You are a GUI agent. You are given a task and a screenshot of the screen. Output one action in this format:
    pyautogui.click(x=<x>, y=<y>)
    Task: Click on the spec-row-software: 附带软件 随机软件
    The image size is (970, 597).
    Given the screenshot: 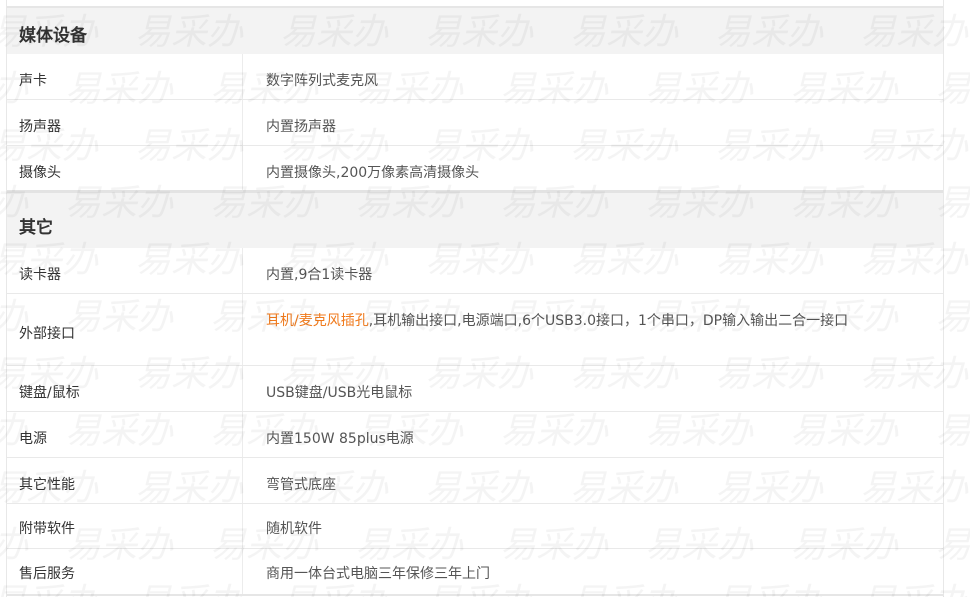 What is the action you would take?
    pyautogui.click(x=475, y=526)
    